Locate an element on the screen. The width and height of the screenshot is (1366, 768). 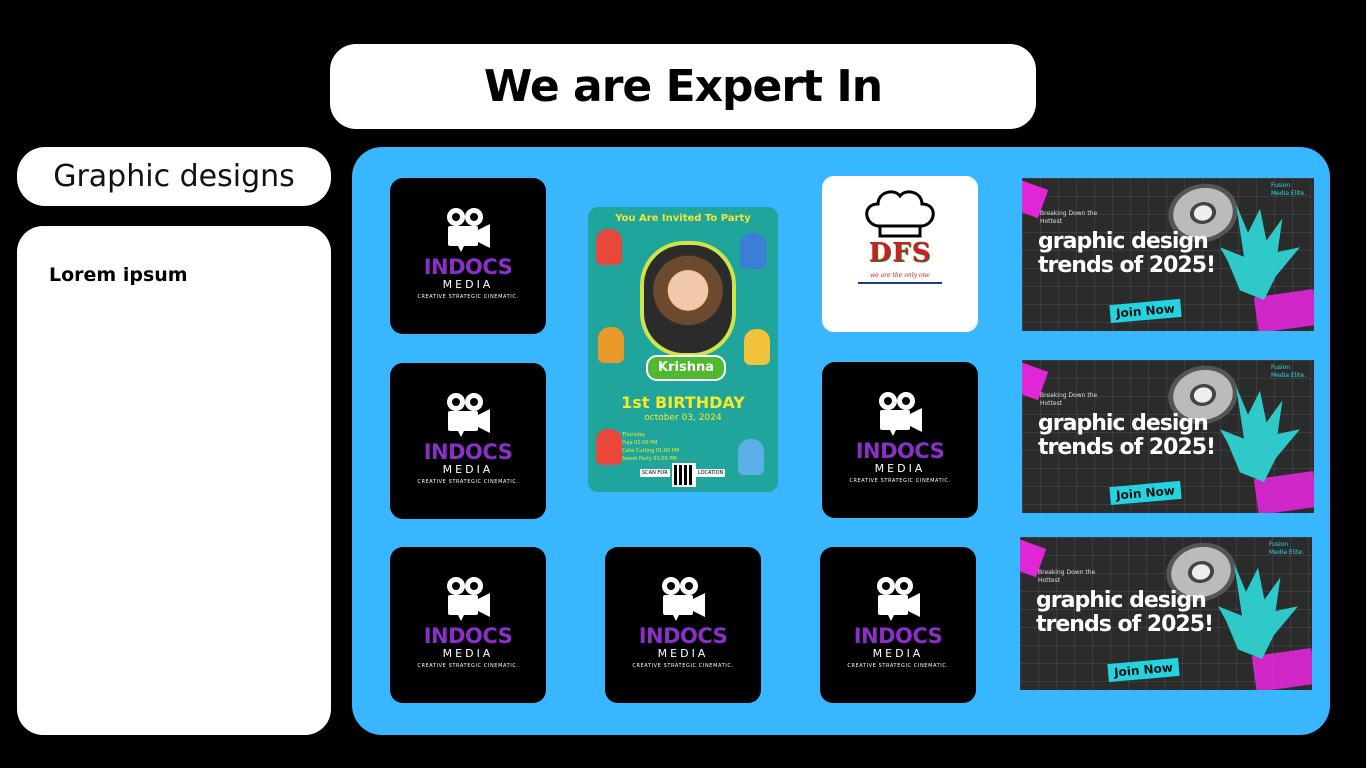
invite-name: Krishna is located at coordinates (686, 368).